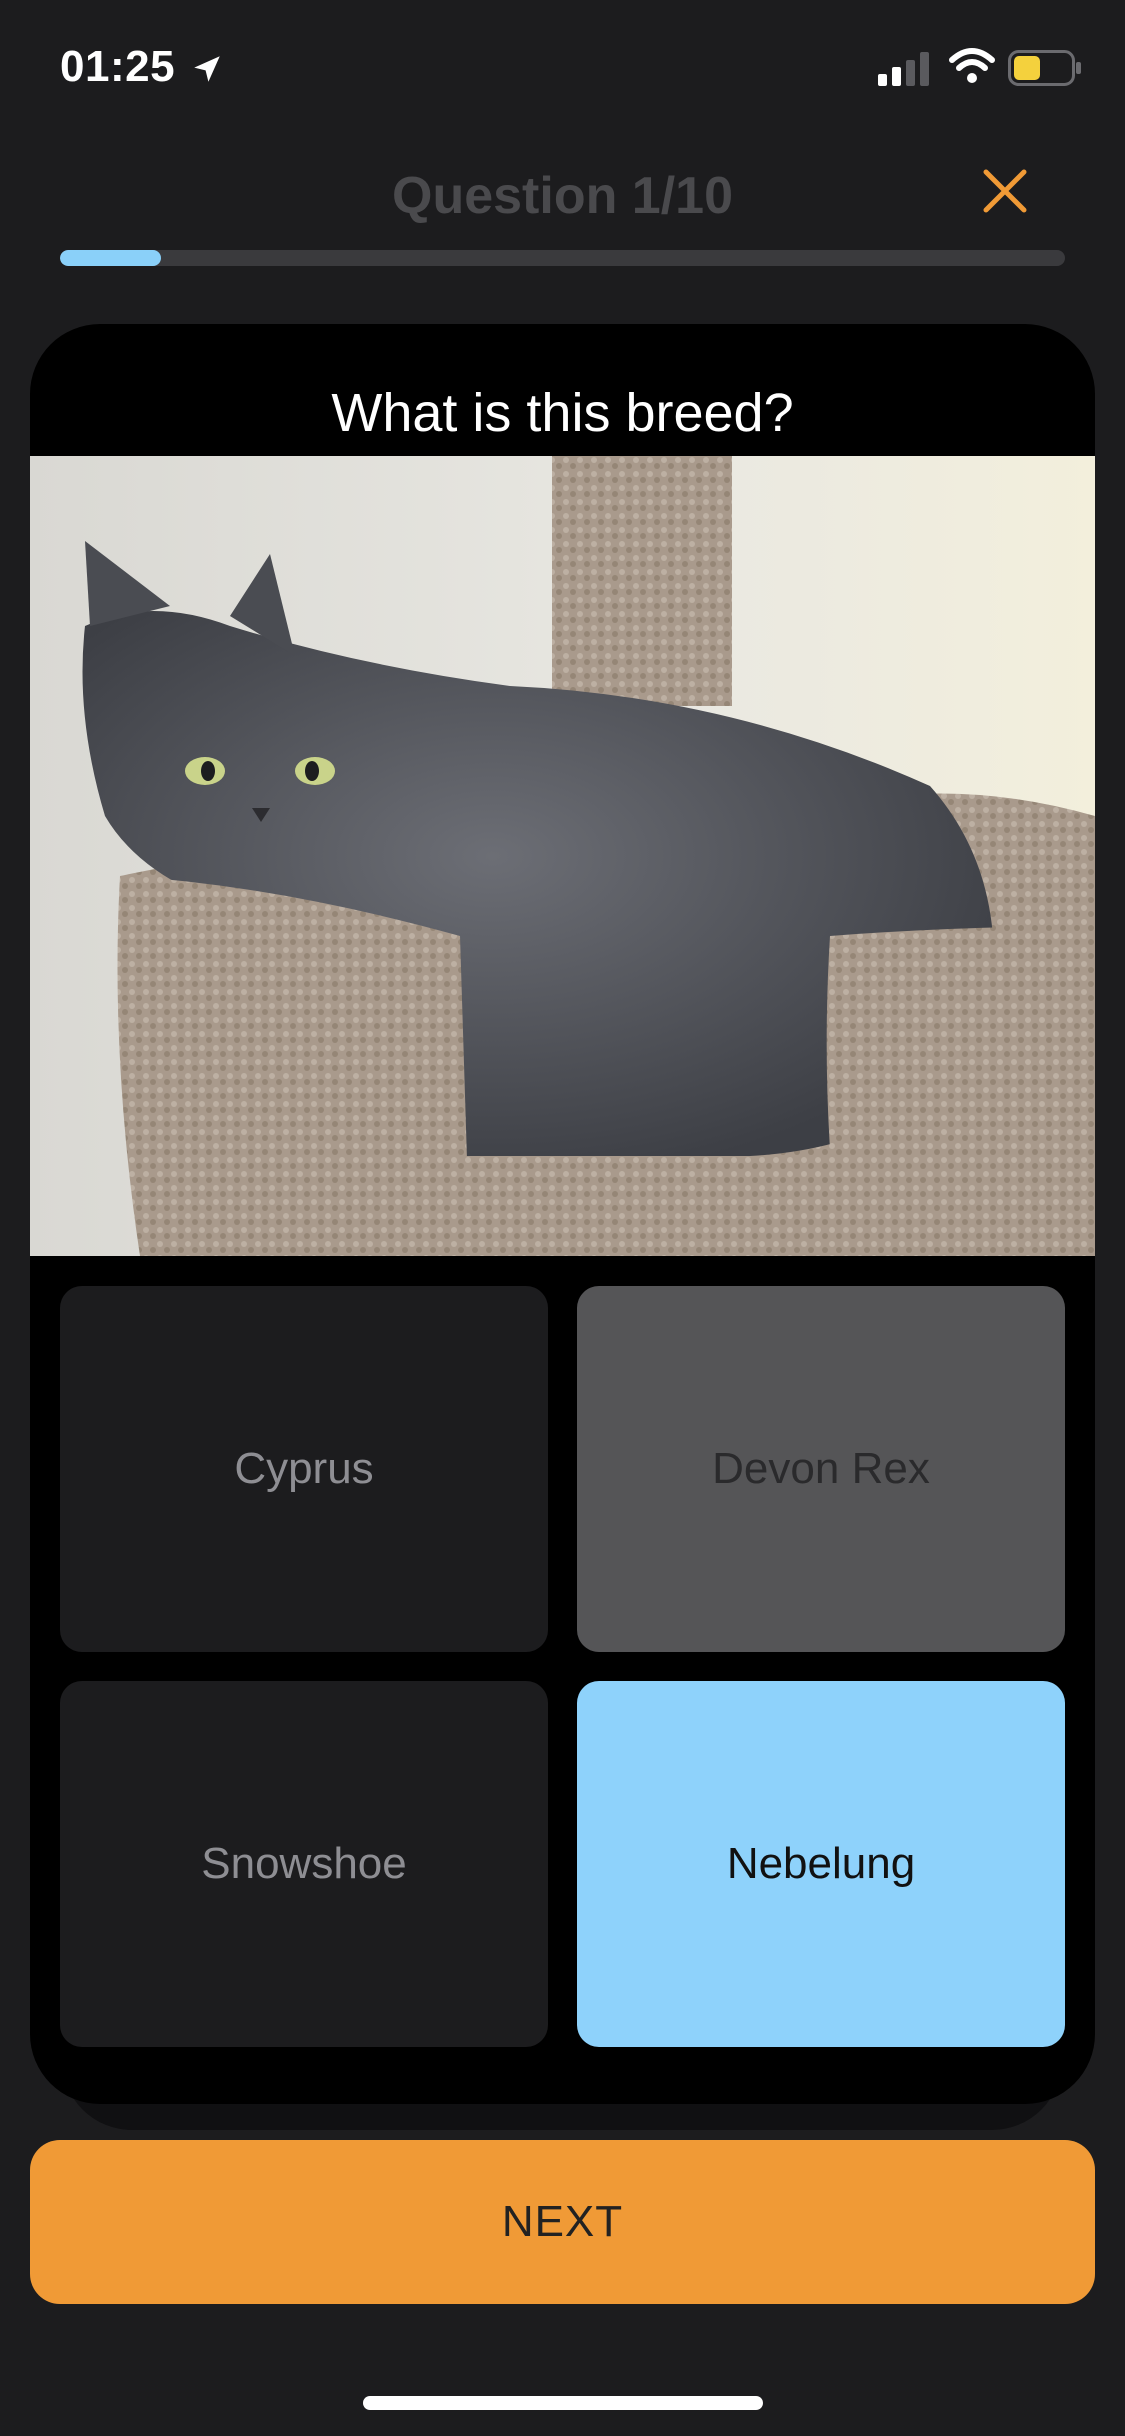 The height and width of the screenshot is (2436, 1125). I want to click on status-time: 01:25, so click(118, 66).